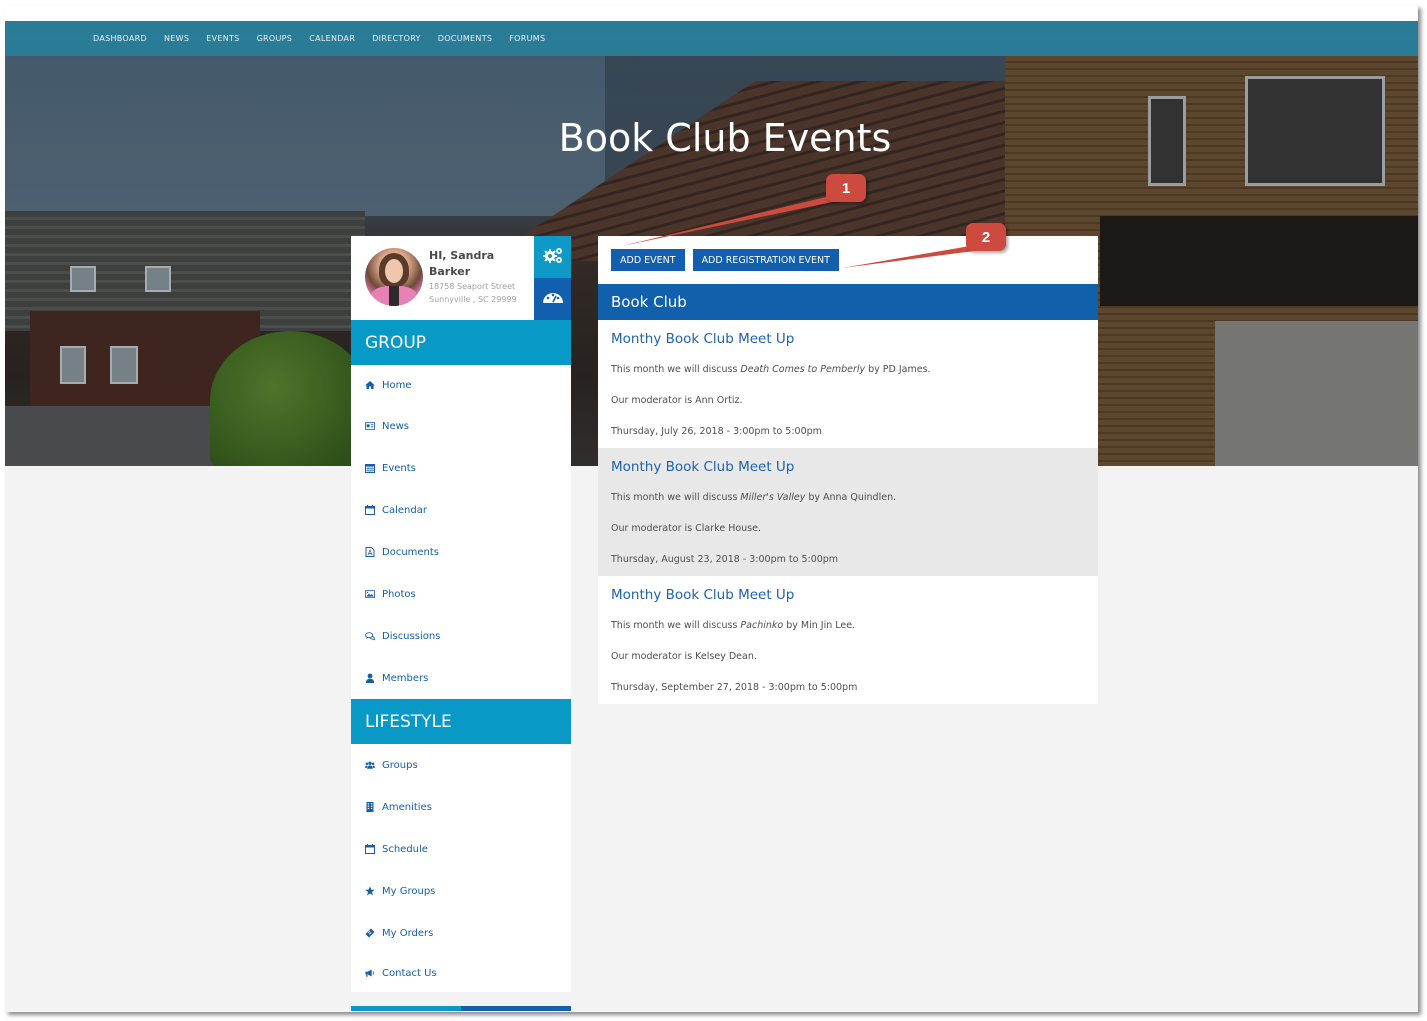 The width and height of the screenshot is (1427, 1021). I want to click on sidebar-item-documents: Documents, so click(461, 552).